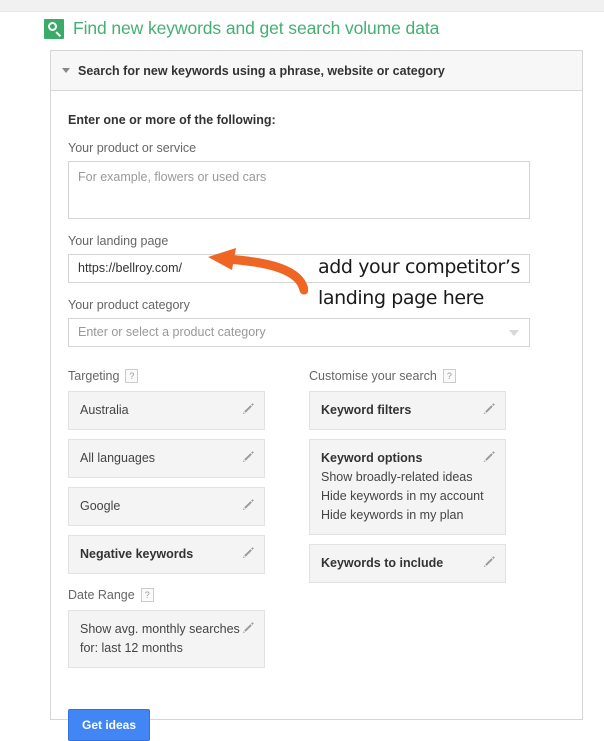  I want to click on form-section-title: Enter one or more of the following:, so click(172, 120).